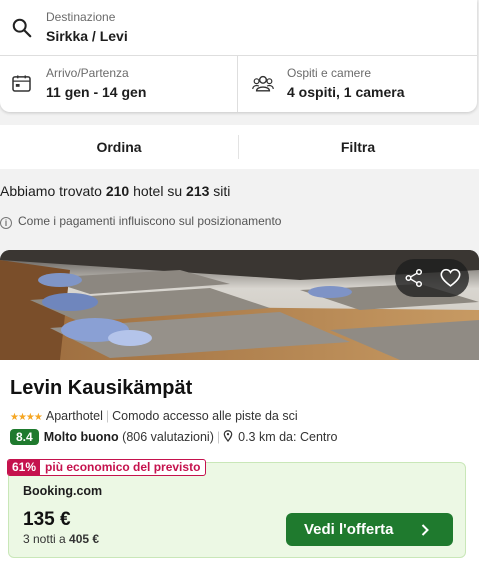  What do you see at coordinates (96, 92) in the screenshot?
I see `dates-value: 11 gen - 14 gen` at bounding box center [96, 92].